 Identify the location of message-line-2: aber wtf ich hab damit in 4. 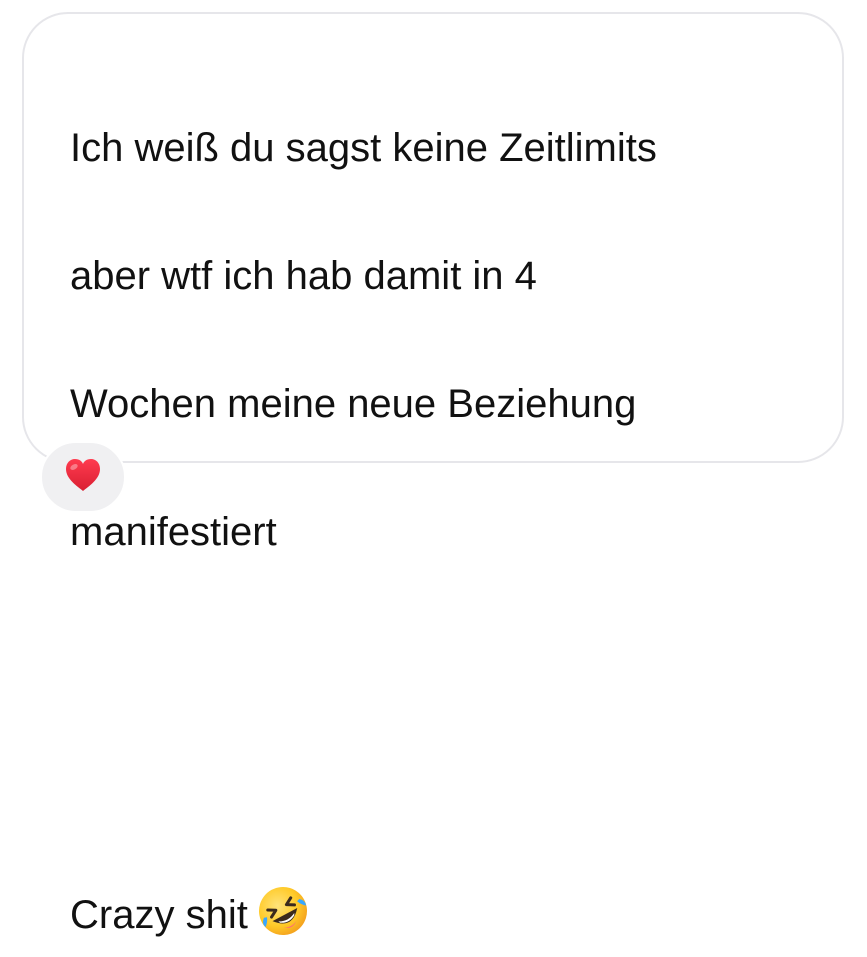
(303, 276).